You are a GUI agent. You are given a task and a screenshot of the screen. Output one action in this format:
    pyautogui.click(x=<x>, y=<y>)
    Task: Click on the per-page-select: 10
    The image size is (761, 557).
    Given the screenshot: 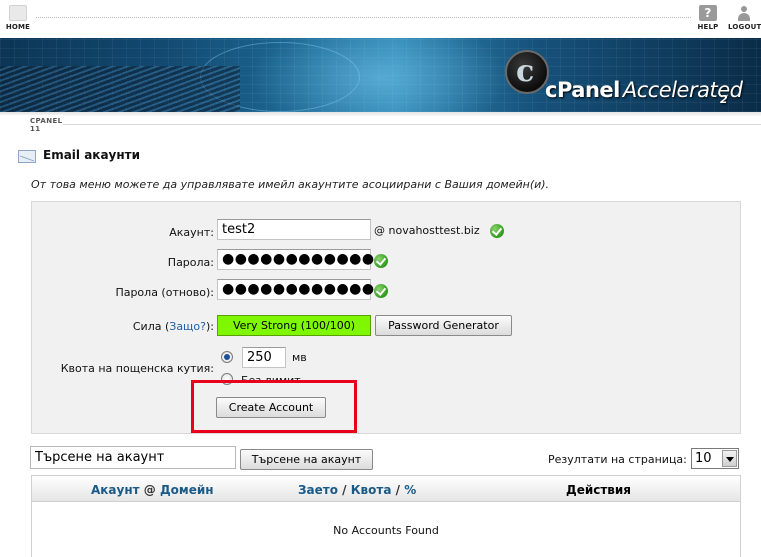 What is the action you would take?
    pyautogui.click(x=715, y=458)
    